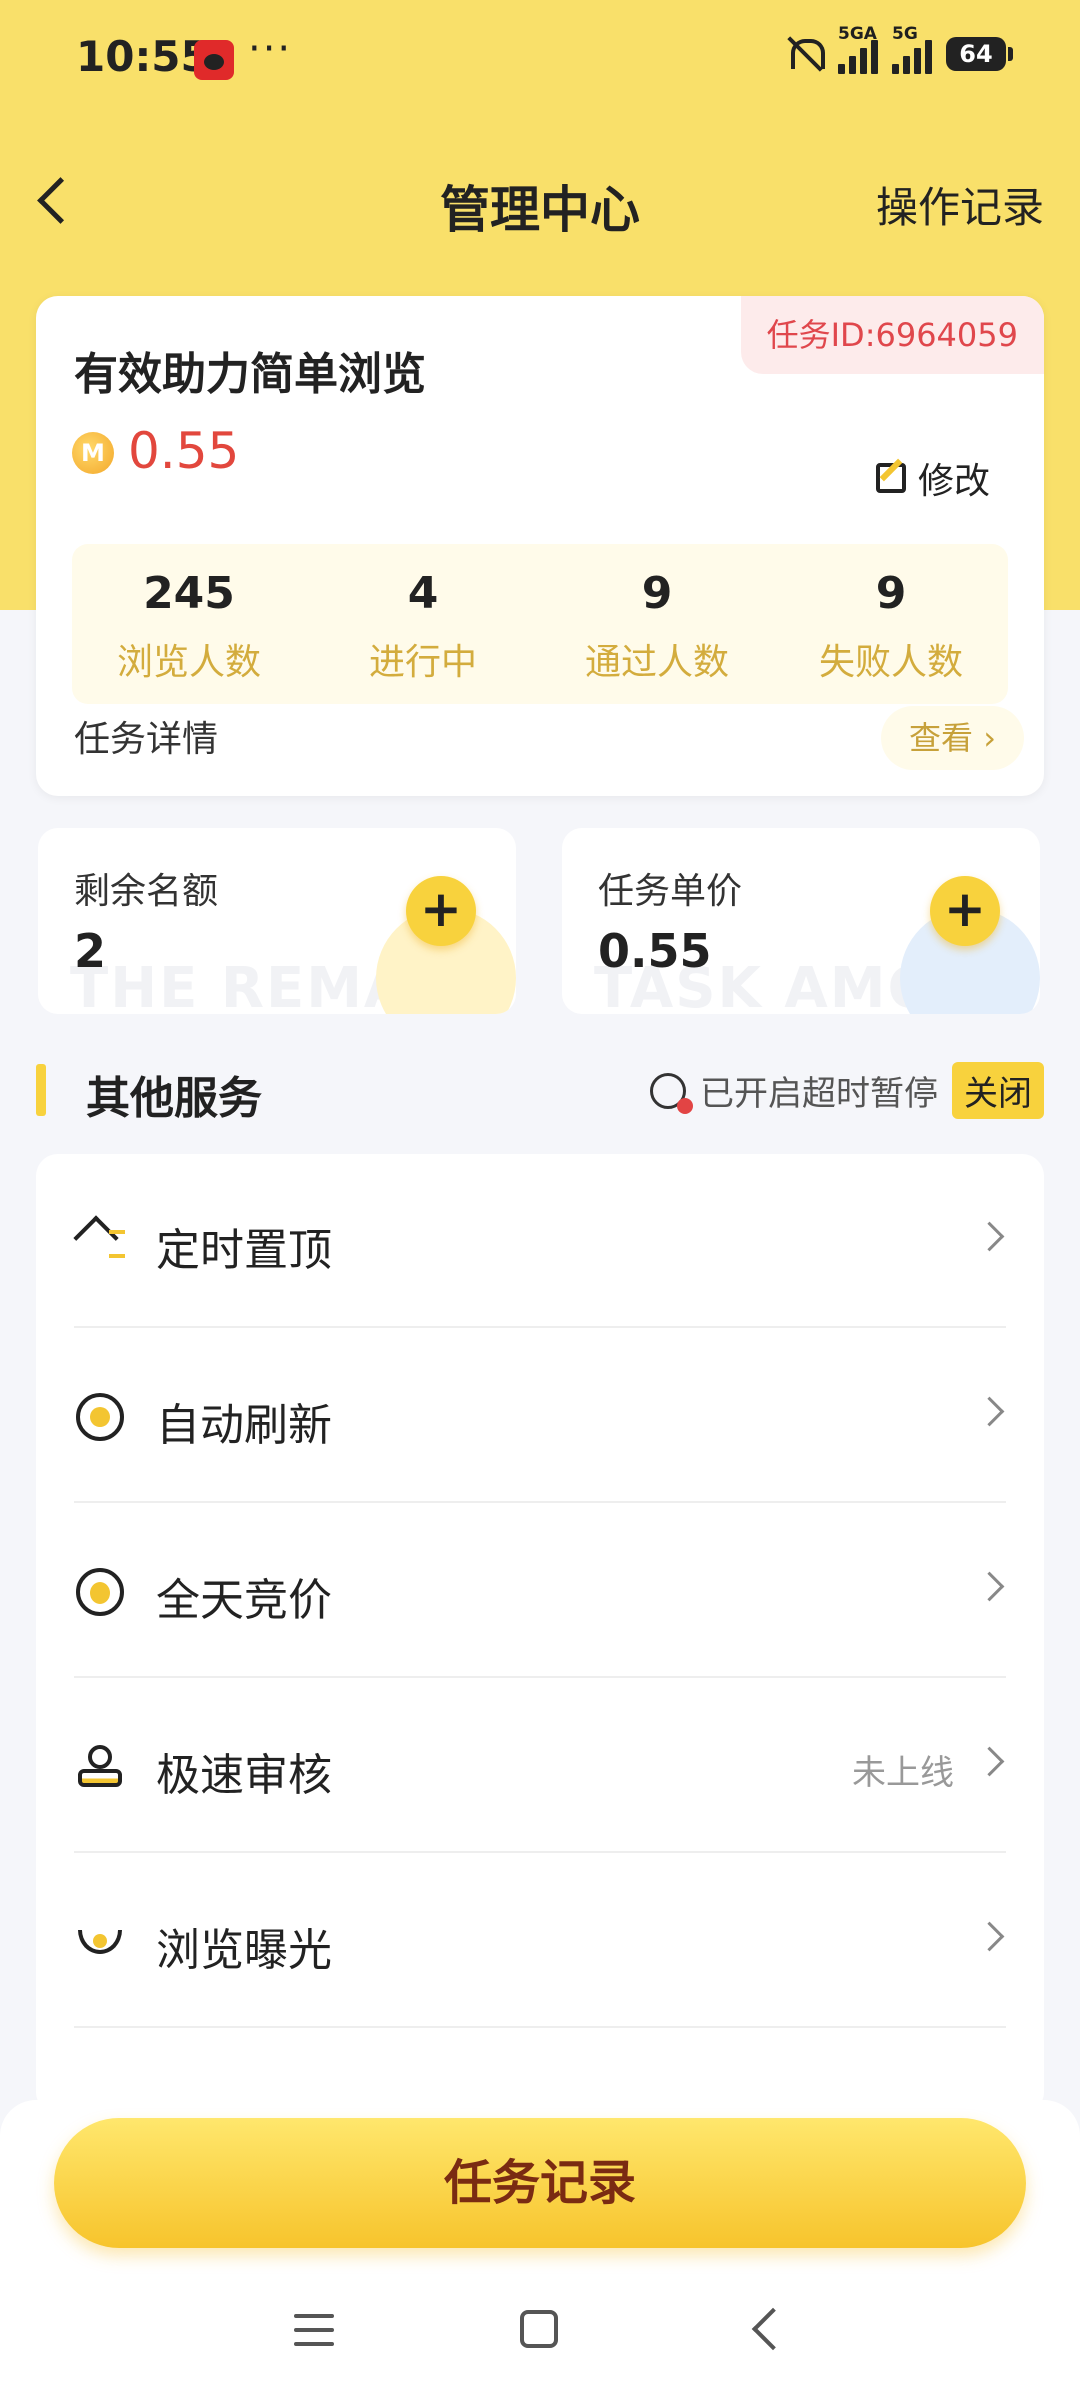 The width and height of the screenshot is (1080, 2400). Describe the element at coordinates (952, 738) in the screenshot. I see `view-detail-button: 查看 ›` at that location.